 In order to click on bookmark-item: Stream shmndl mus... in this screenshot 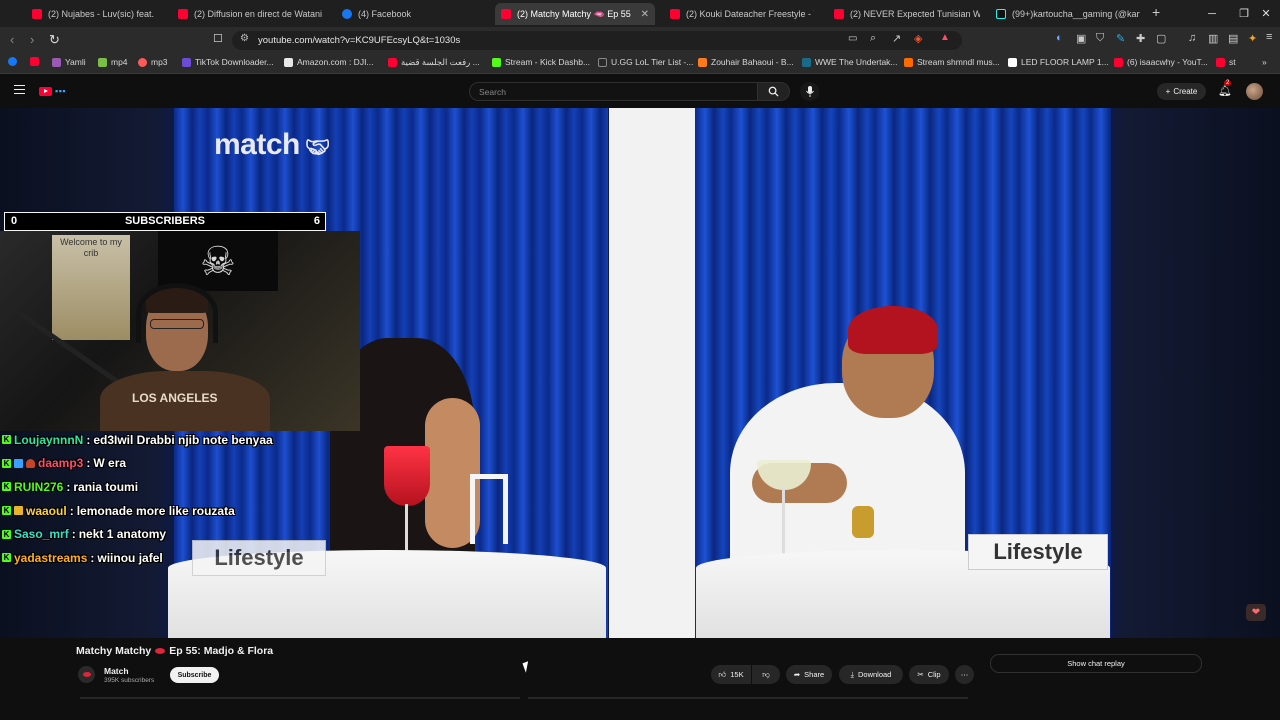, I will do `click(952, 62)`.